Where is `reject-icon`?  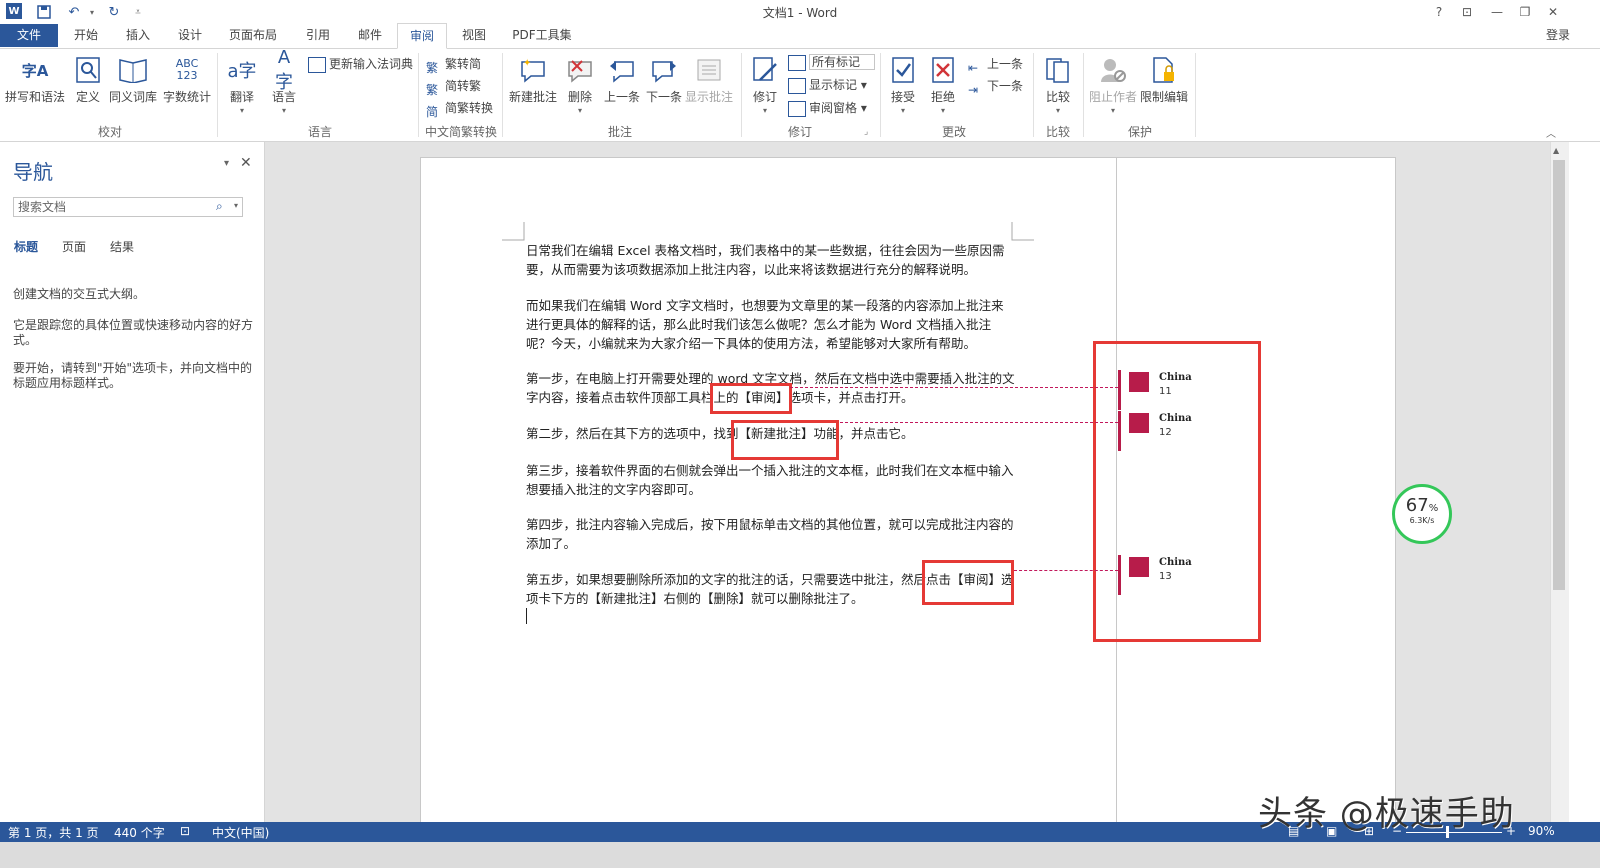
reject-icon is located at coordinates (943, 70).